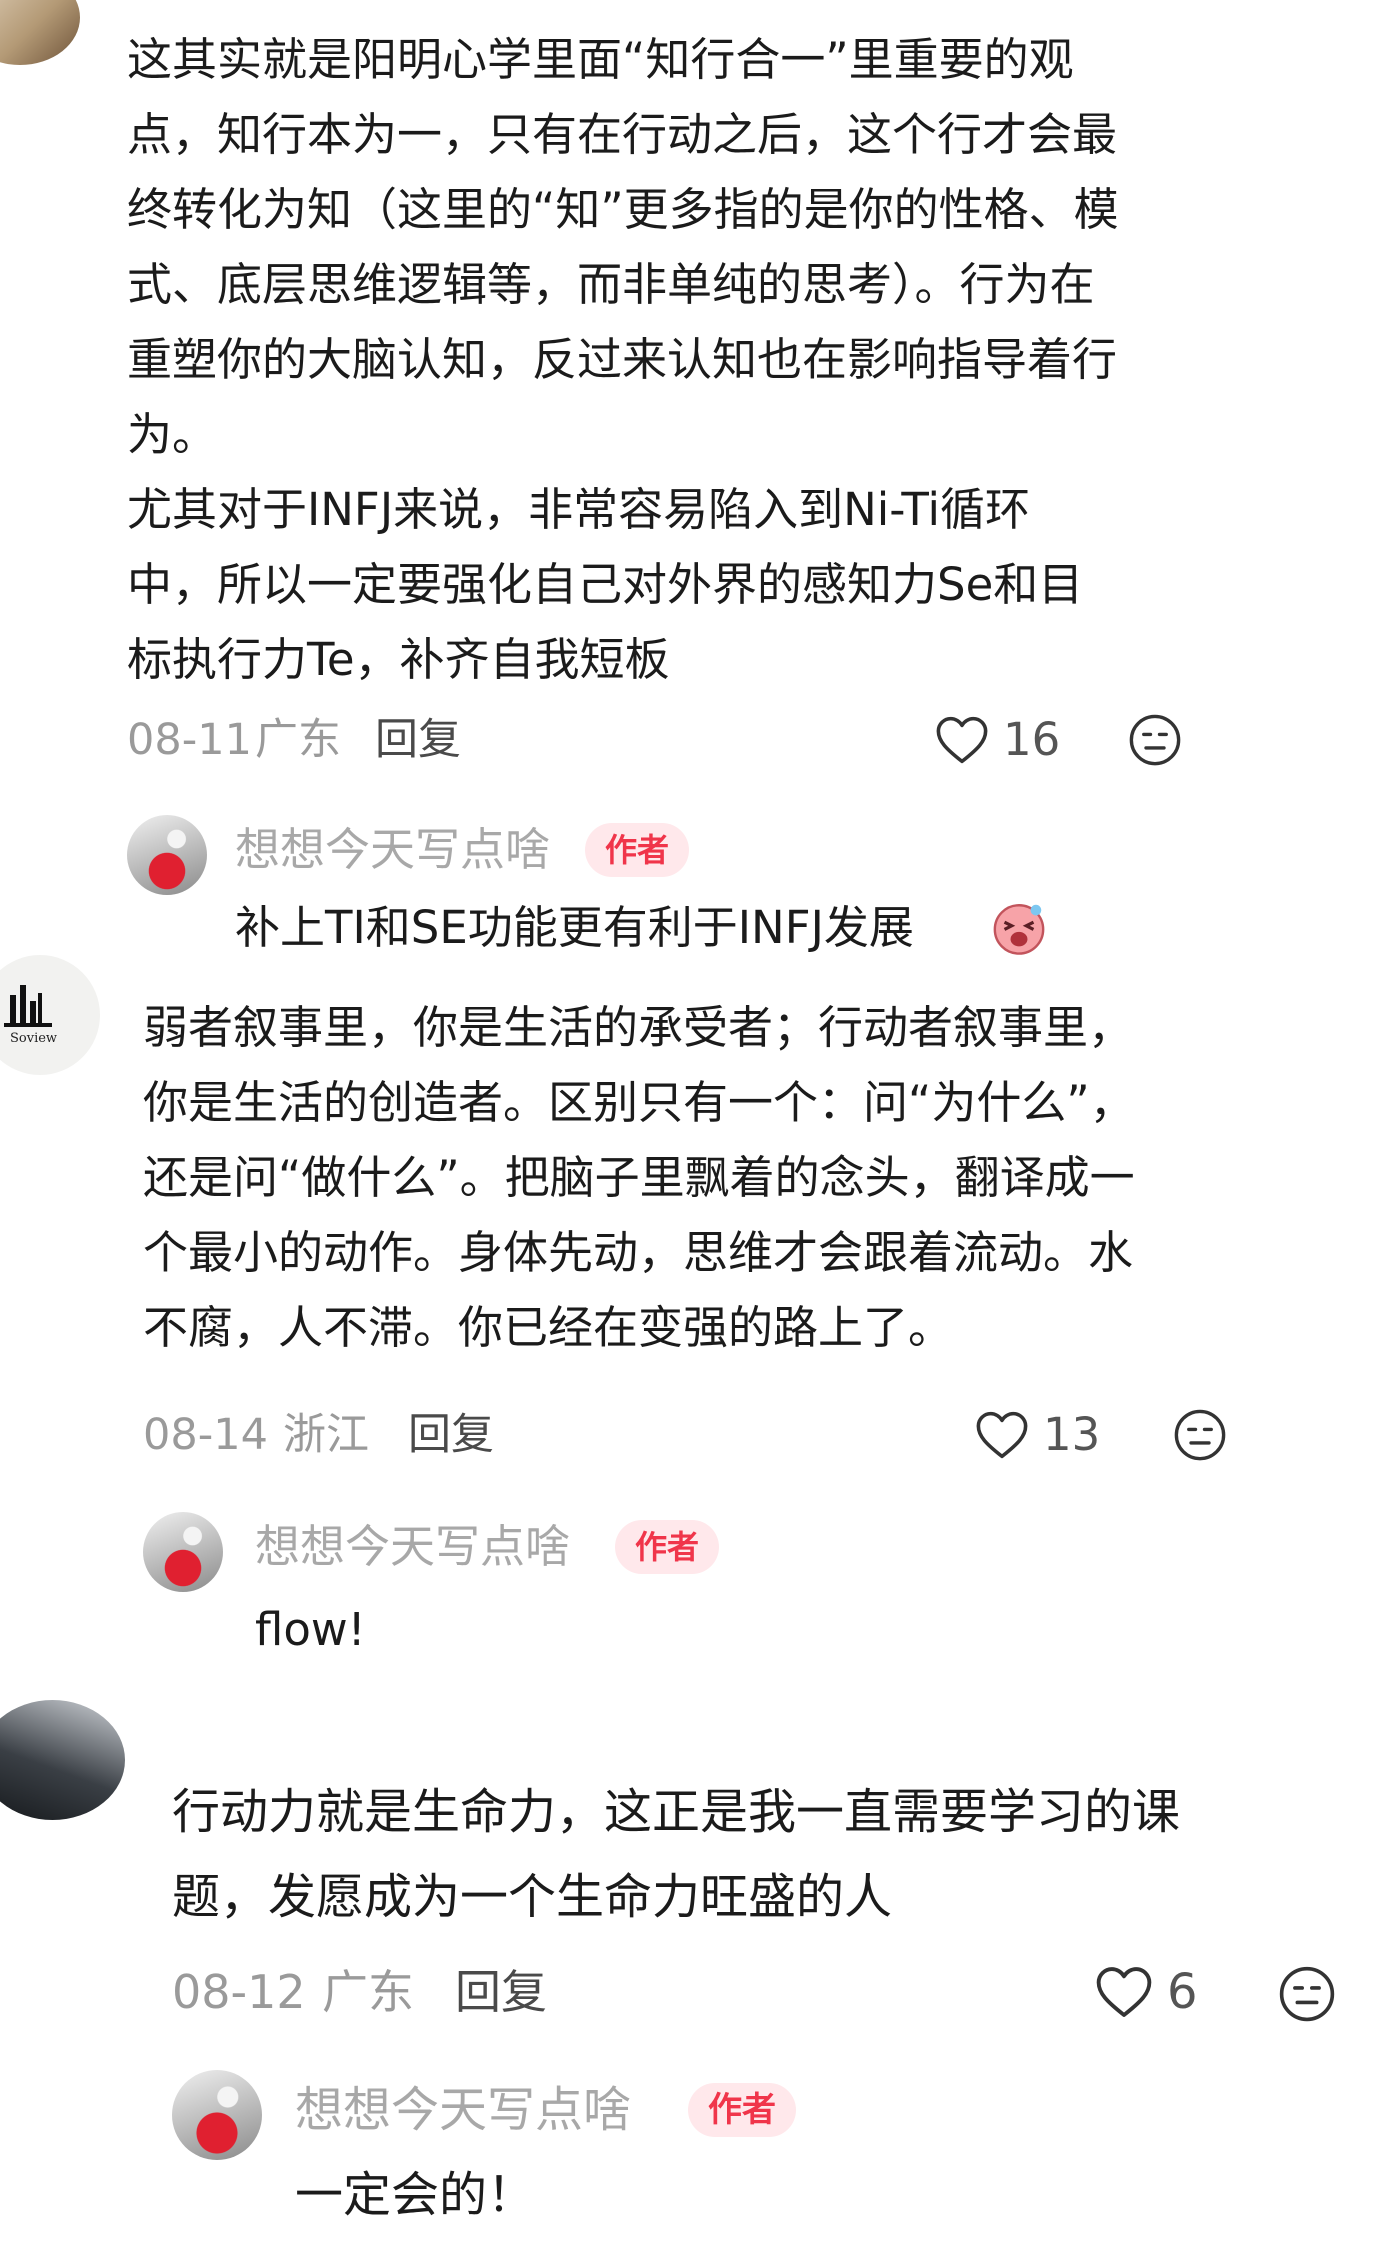 This screenshot has height=2251, width=1375. What do you see at coordinates (639, 1102) in the screenshot?
I see `comment-text-line: 你是生活的创造者。区别只有一个：问“为什么”，` at bounding box center [639, 1102].